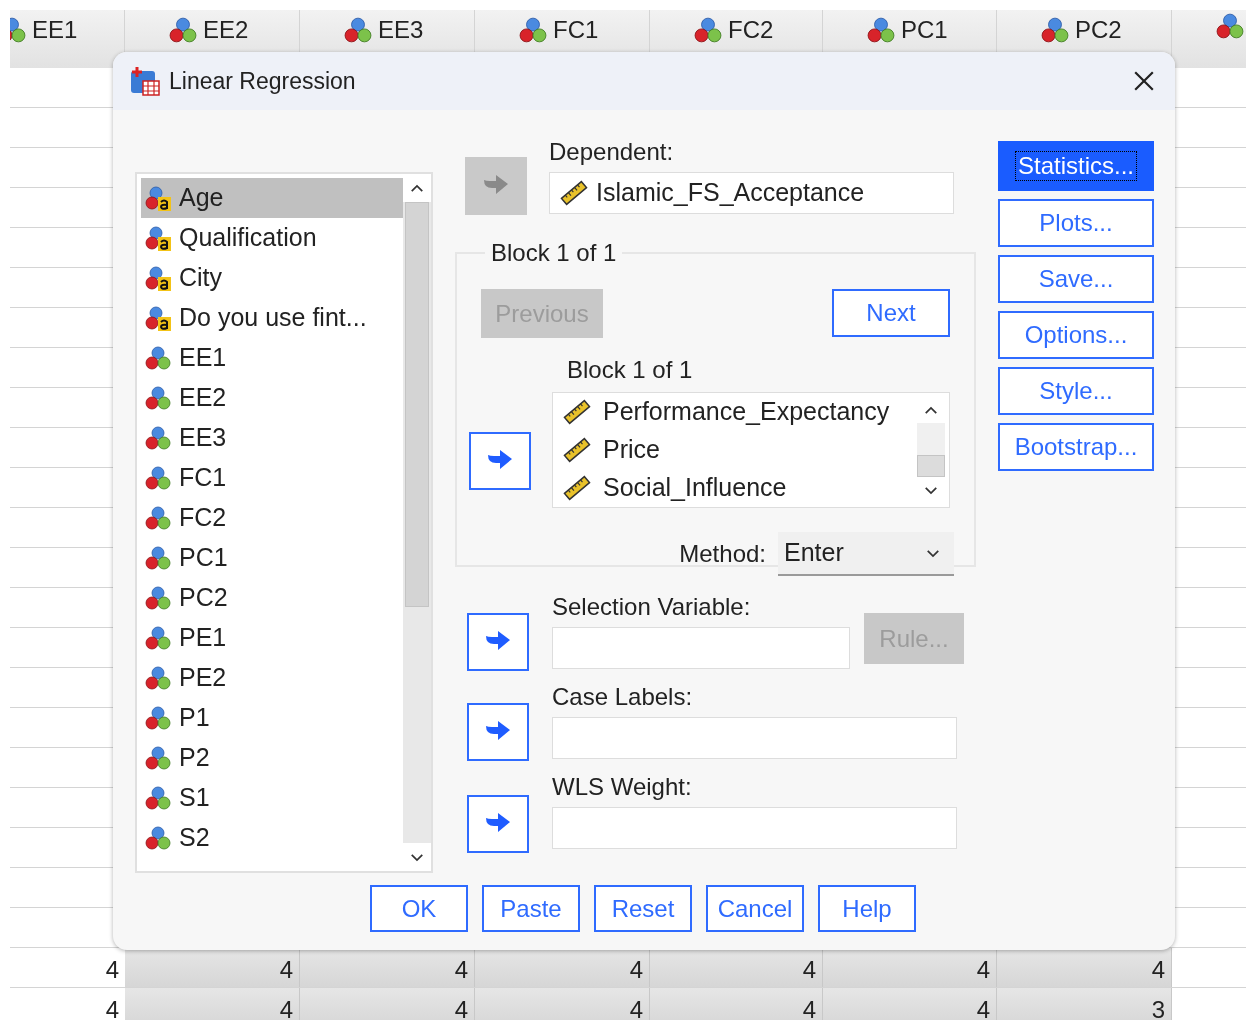  What do you see at coordinates (272, 478) in the screenshot?
I see `variable-item: FC1` at bounding box center [272, 478].